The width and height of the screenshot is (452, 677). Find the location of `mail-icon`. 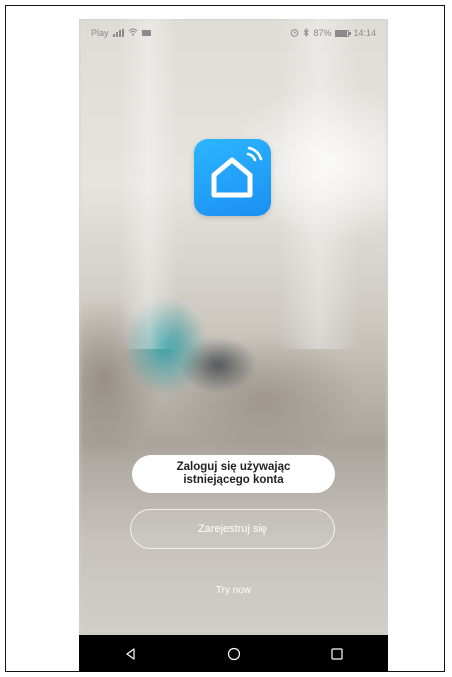

mail-icon is located at coordinates (146, 33).